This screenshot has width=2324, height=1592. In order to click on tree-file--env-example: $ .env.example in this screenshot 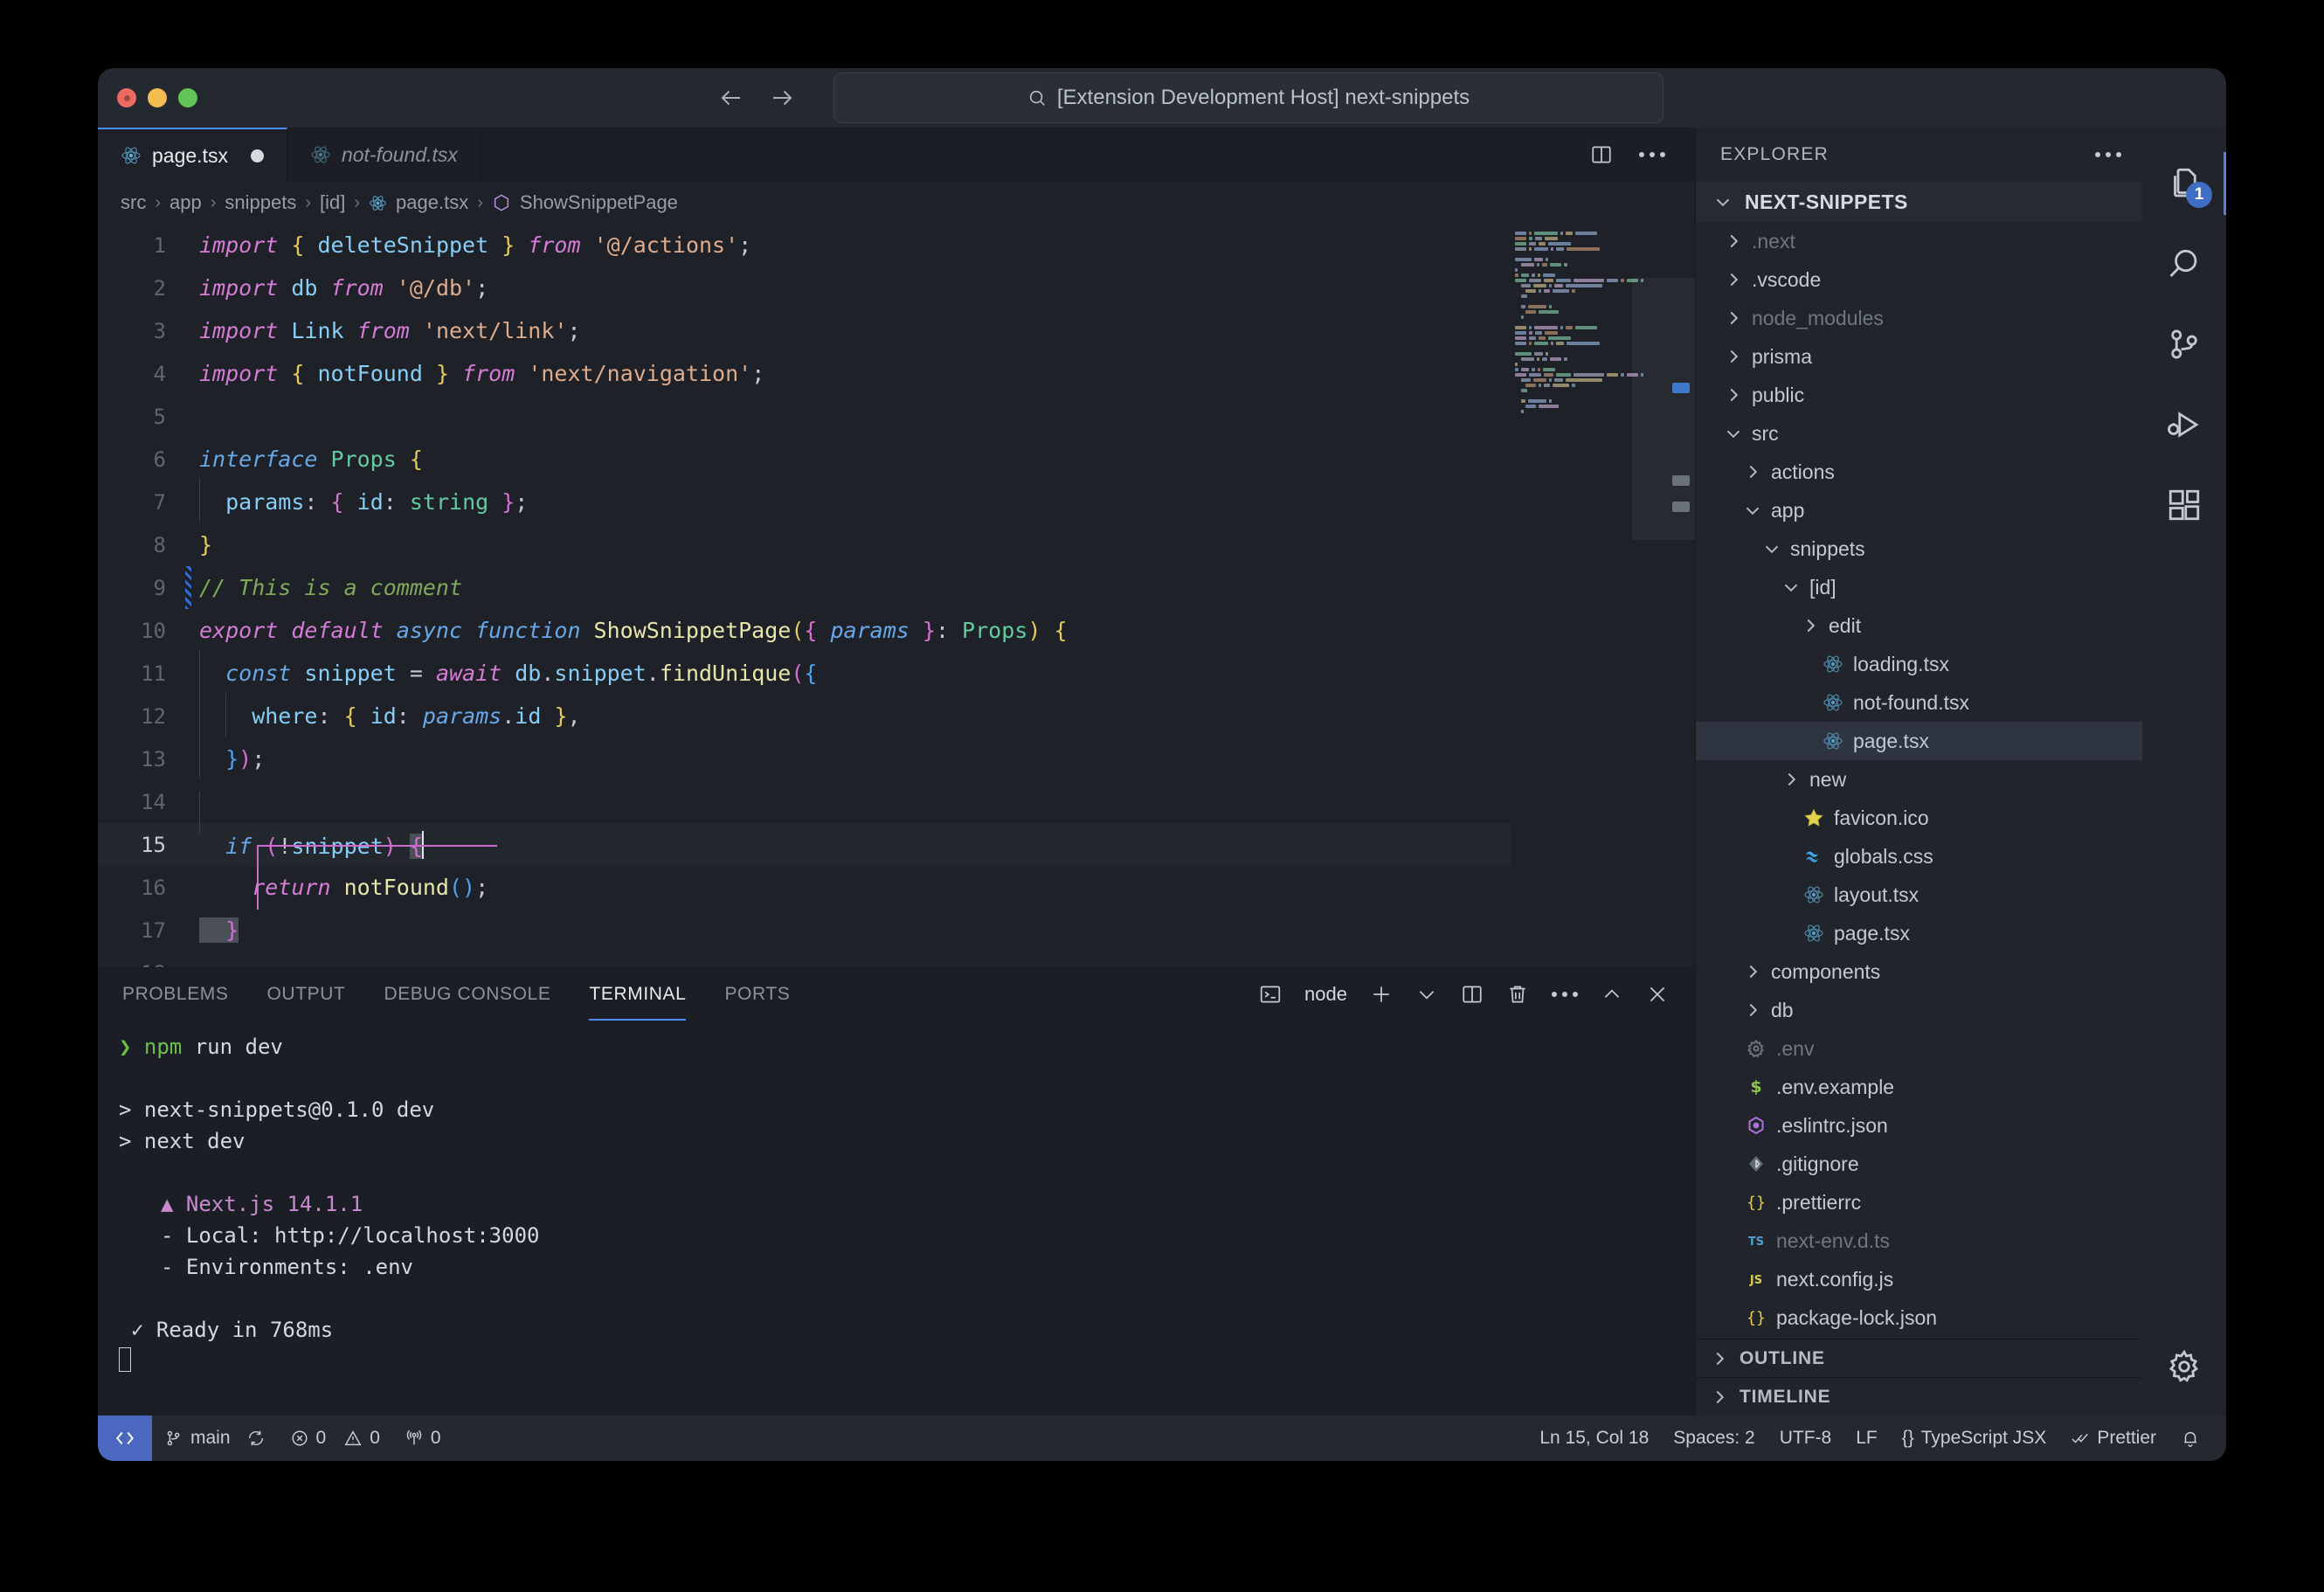, I will do `click(1919, 1087)`.